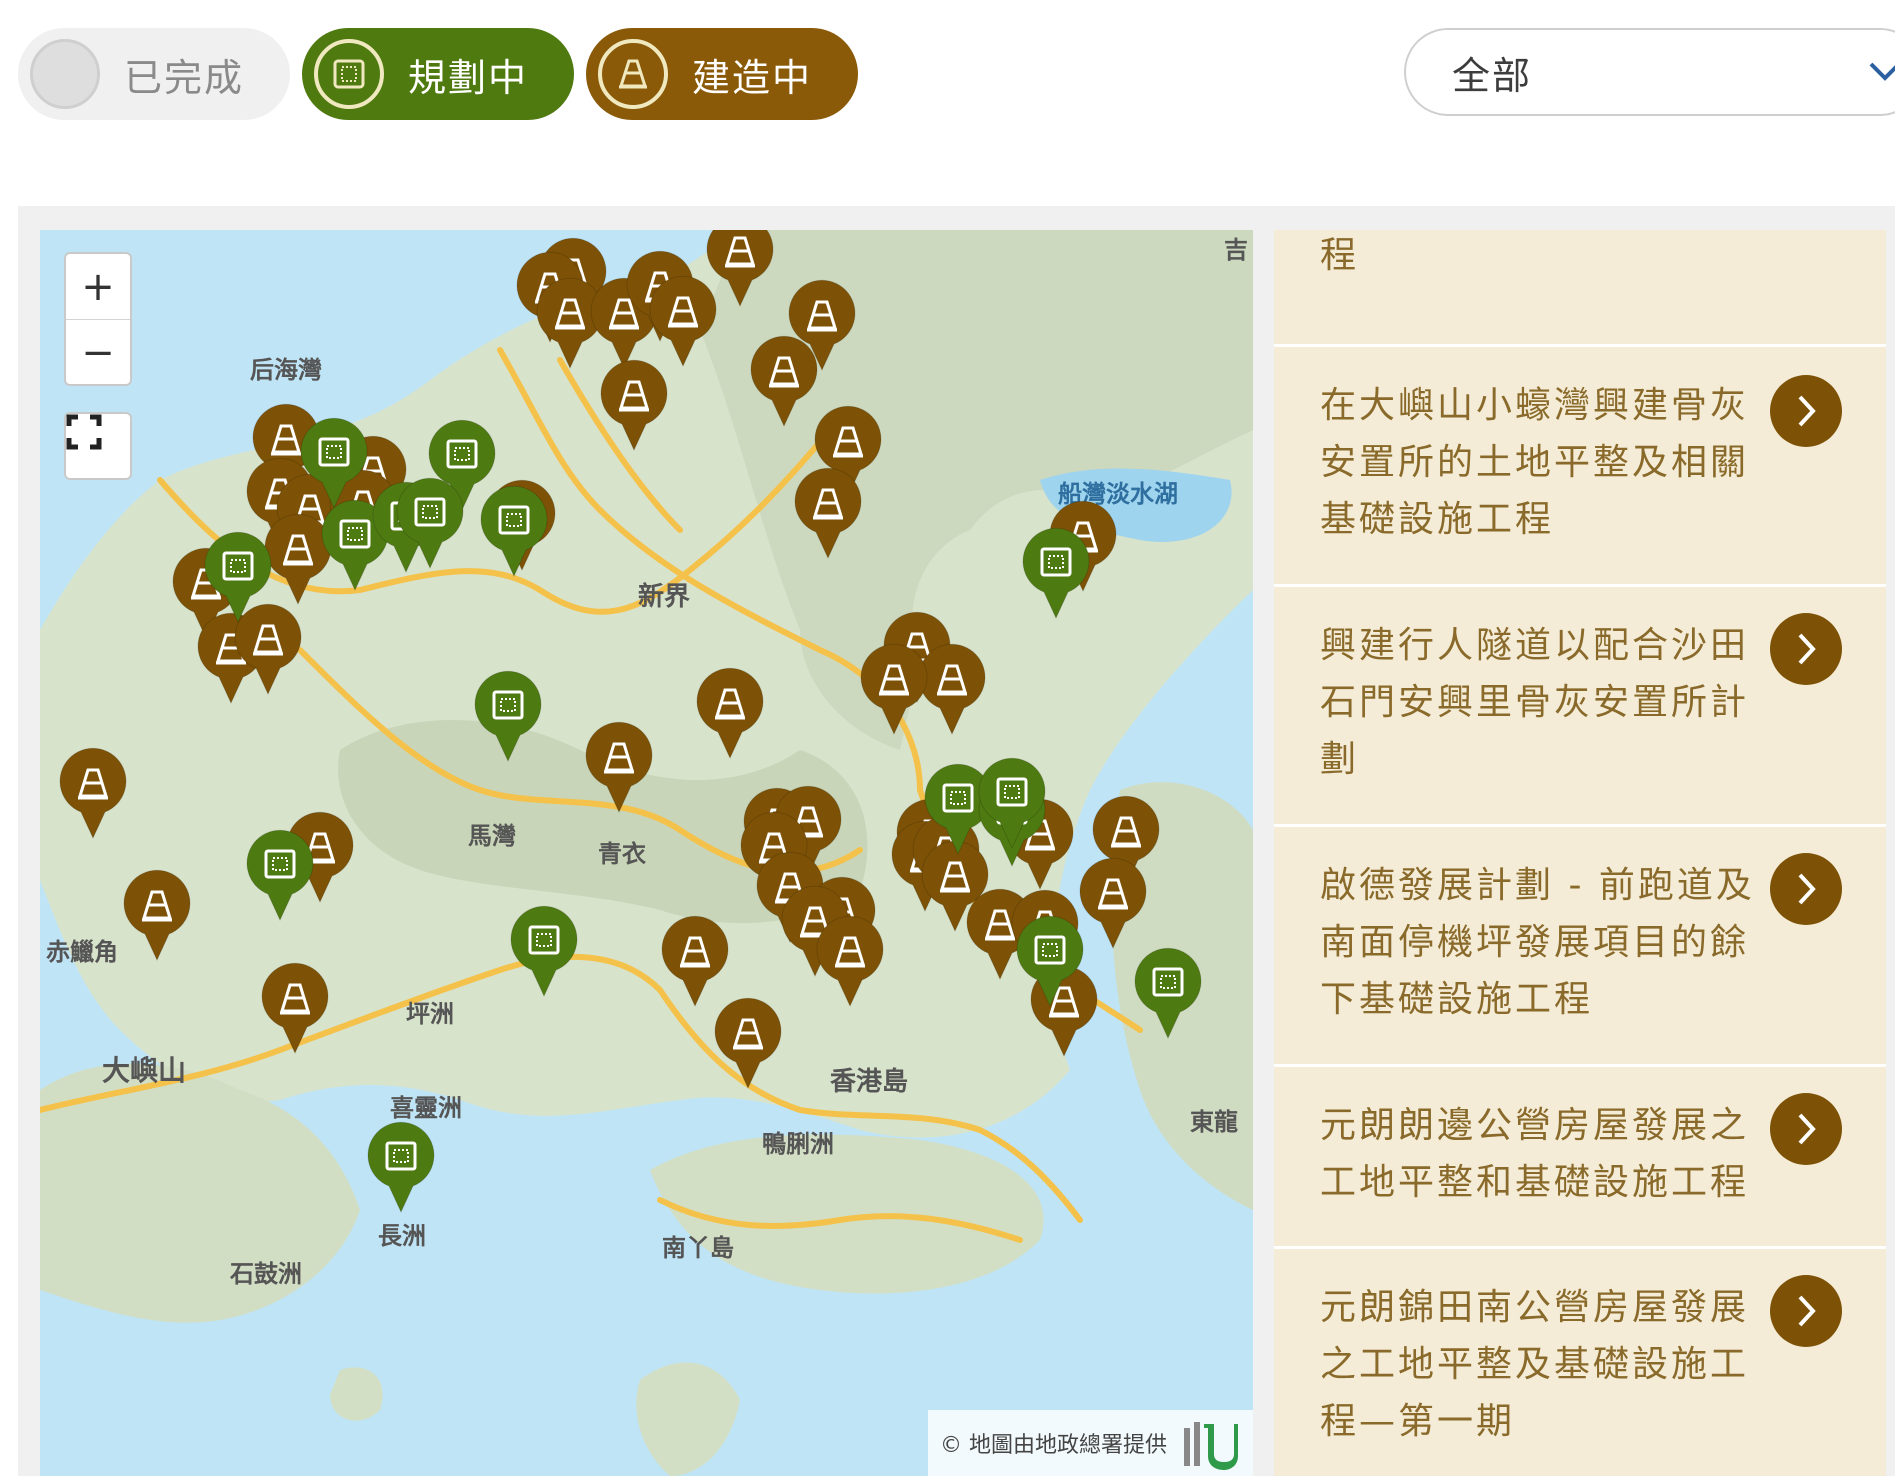 The height and width of the screenshot is (1476, 1895). What do you see at coordinates (752, 77) in the screenshot?
I see `filter-construction-label: 建造中` at bounding box center [752, 77].